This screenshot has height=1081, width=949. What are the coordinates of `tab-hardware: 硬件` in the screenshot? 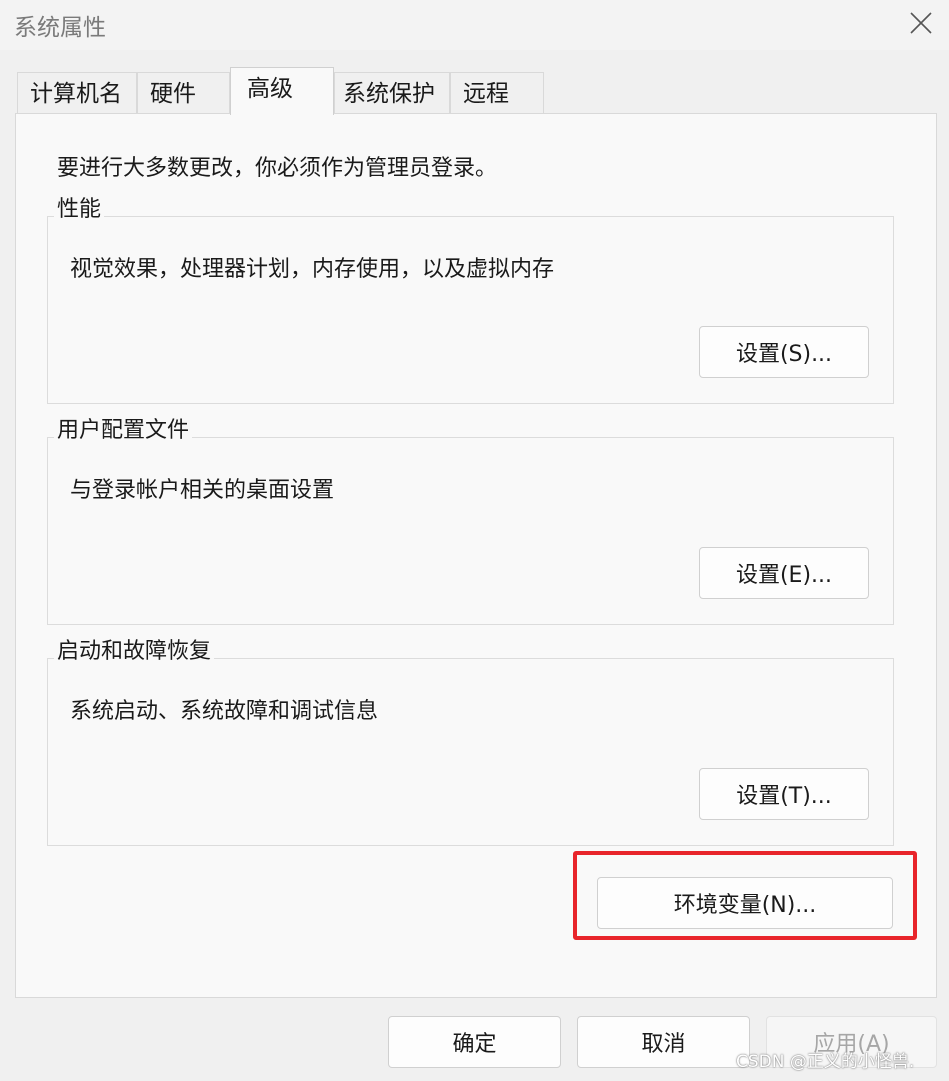 It's located at (183, 93).